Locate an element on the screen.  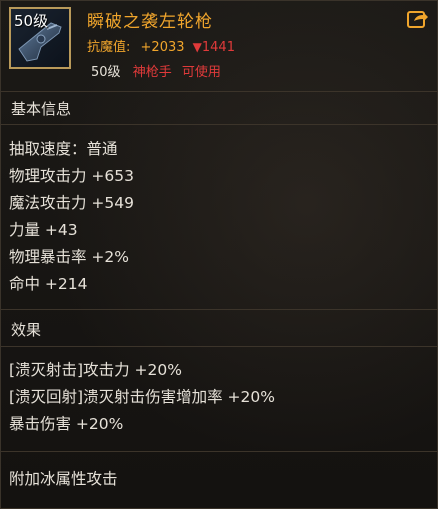
extra-divider is located at coordinates (219, 451).